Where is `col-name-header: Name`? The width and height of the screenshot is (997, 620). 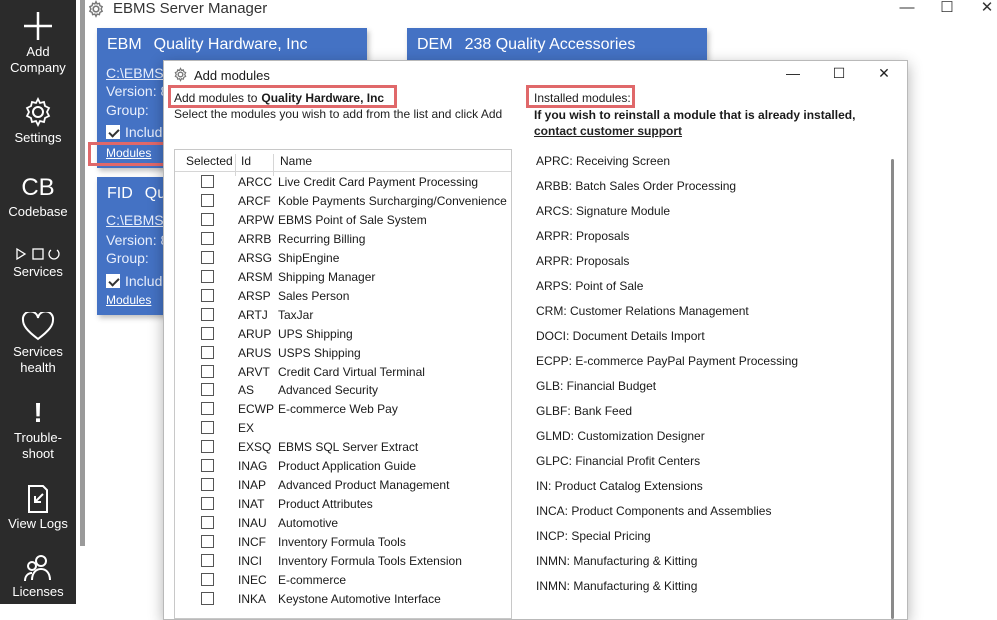 col-name-header: Name is located at coordinates (296, 161).